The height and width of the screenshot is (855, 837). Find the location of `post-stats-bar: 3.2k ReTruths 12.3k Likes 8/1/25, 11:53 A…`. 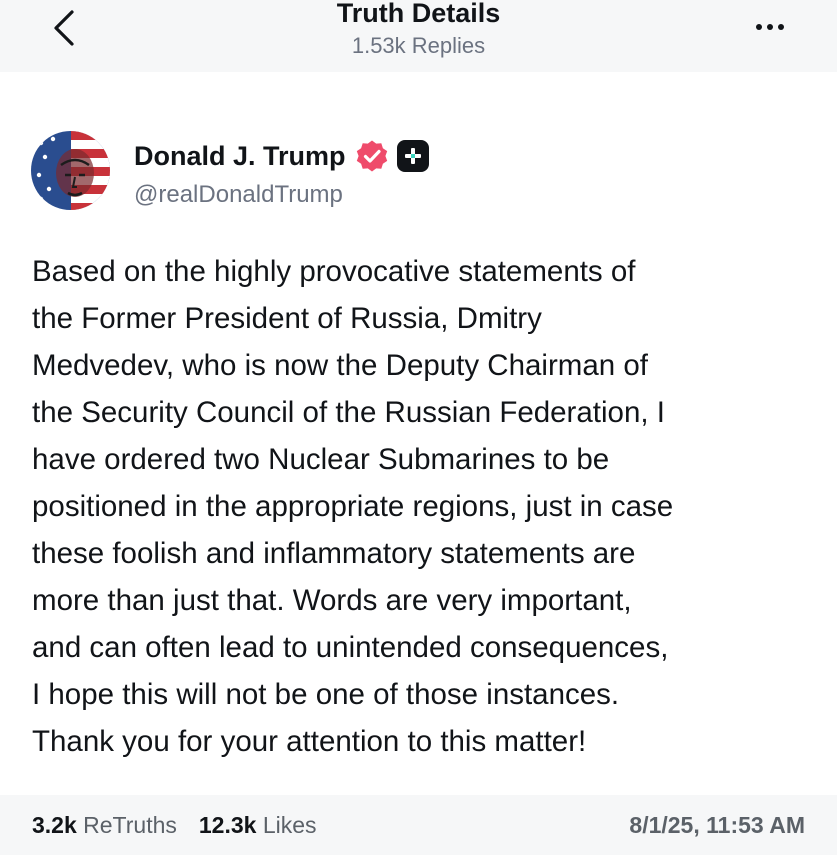

post-stats-bar: 3.2k ReTruths 12.3k Likes 8/1/25, 11:53 A… is located at coordinates (418, 825).